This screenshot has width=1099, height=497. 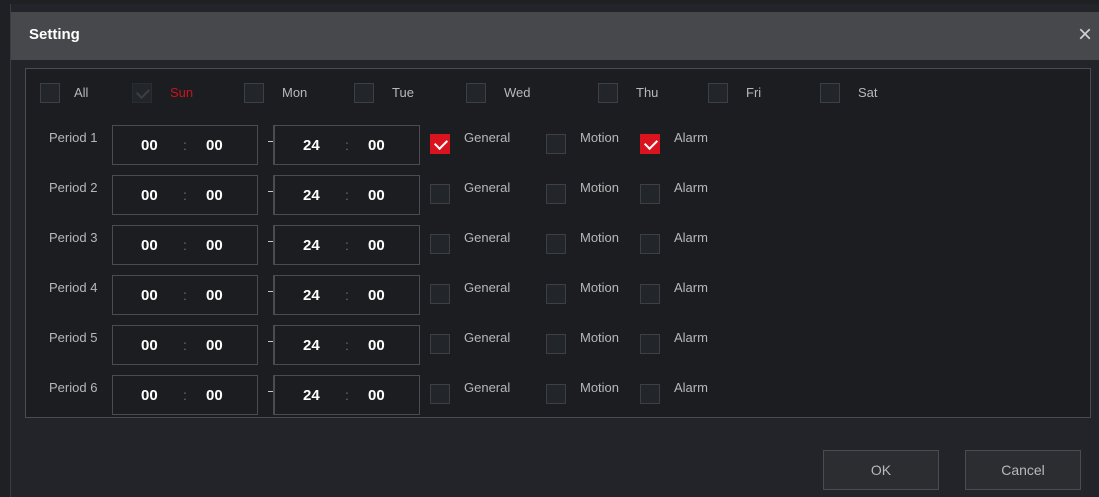 What do you see at coordinates (73, 187) in the screenshot?
I see `period-label: Period 2` at bounding box center [73, 187].